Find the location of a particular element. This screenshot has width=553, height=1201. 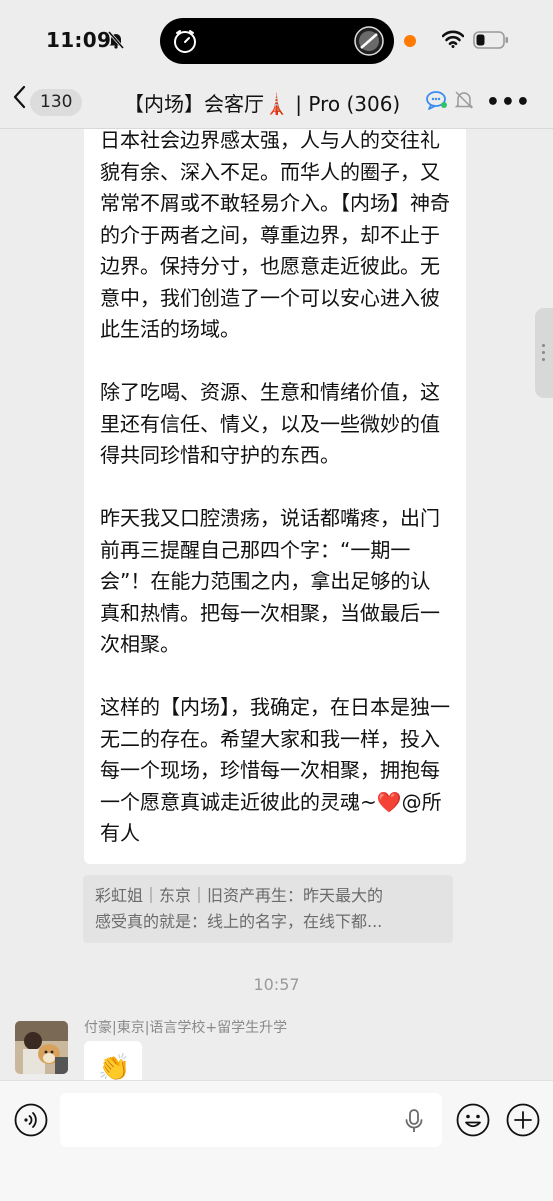

floating-side-handle is located at coordinates (544, 353).